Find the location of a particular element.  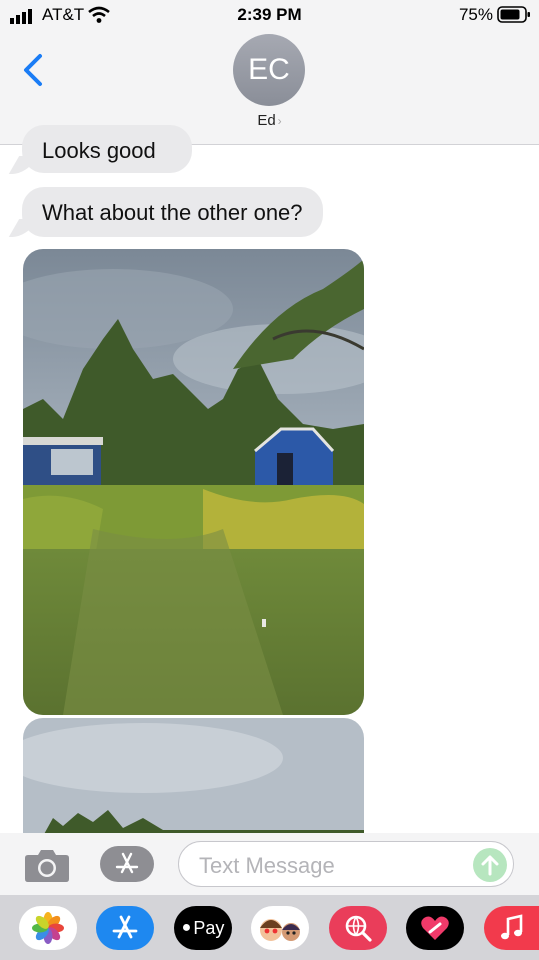

message-photo is located at coordinates (193, 778).